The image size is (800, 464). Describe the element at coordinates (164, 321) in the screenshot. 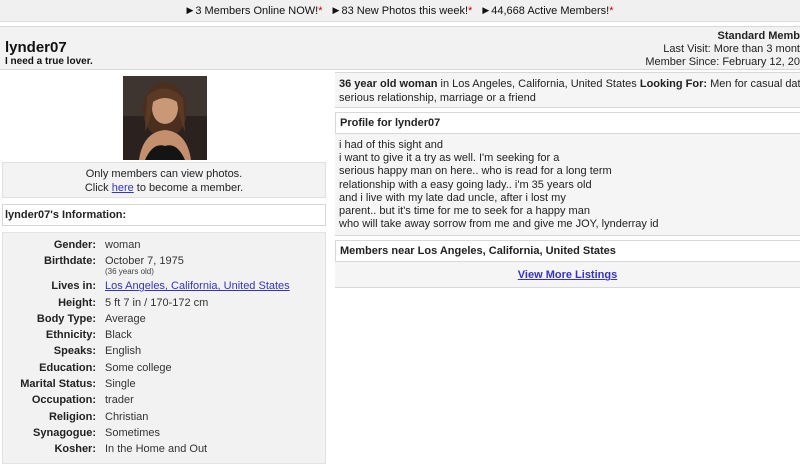

I see `info-row-body-type: Body Type: Average` at that location.